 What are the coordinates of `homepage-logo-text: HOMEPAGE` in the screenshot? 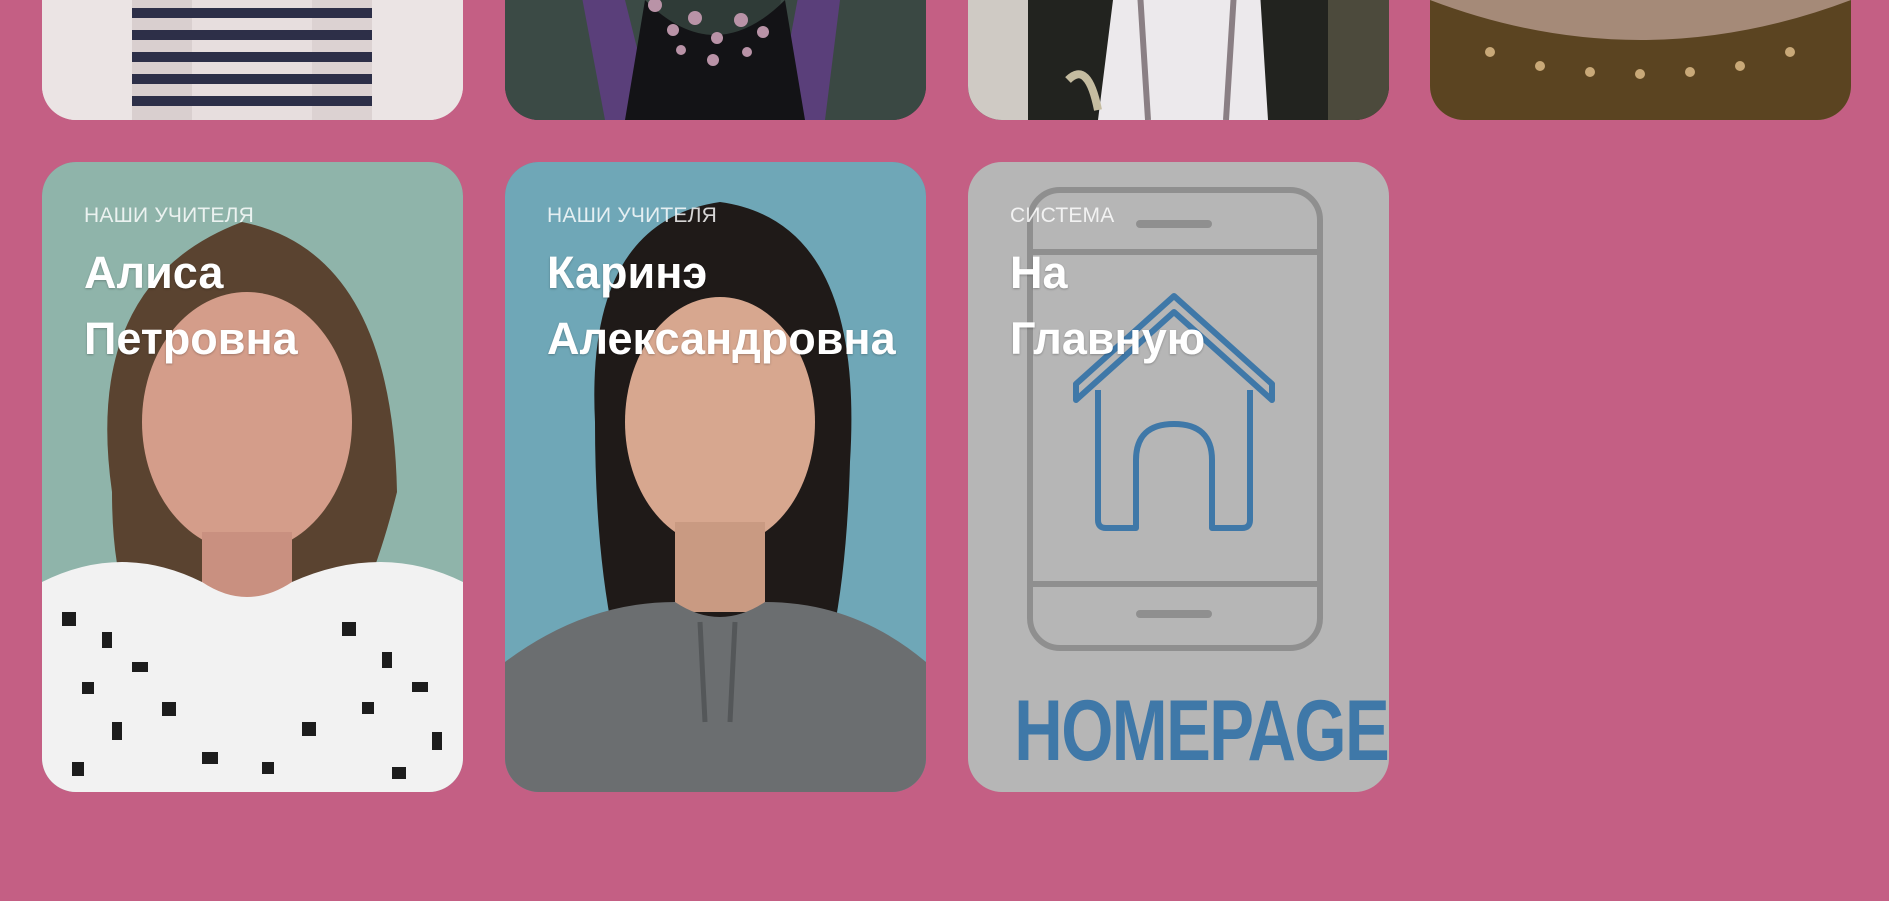 It's located at (1201, 731).